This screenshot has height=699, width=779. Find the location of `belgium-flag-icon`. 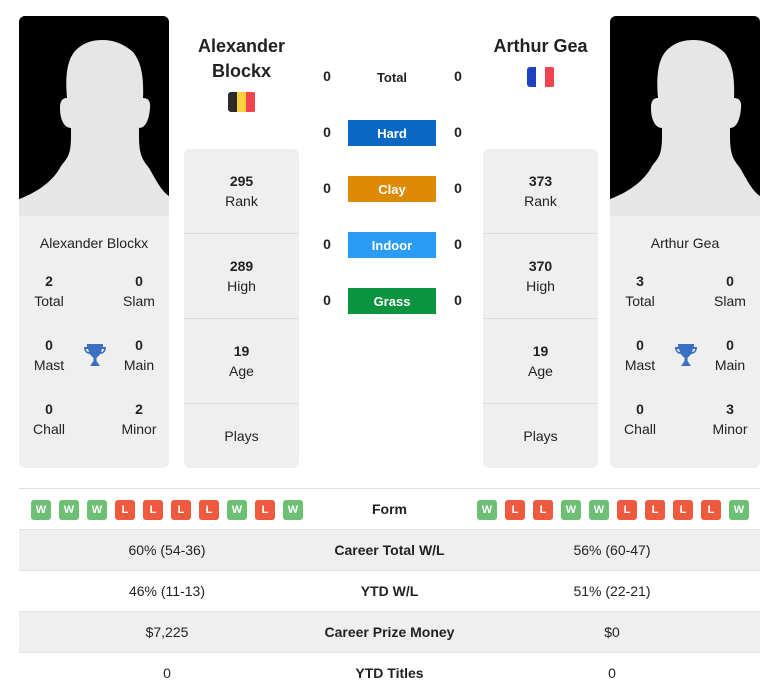

belgium-flag-icon is located at coordinates (241, 102).